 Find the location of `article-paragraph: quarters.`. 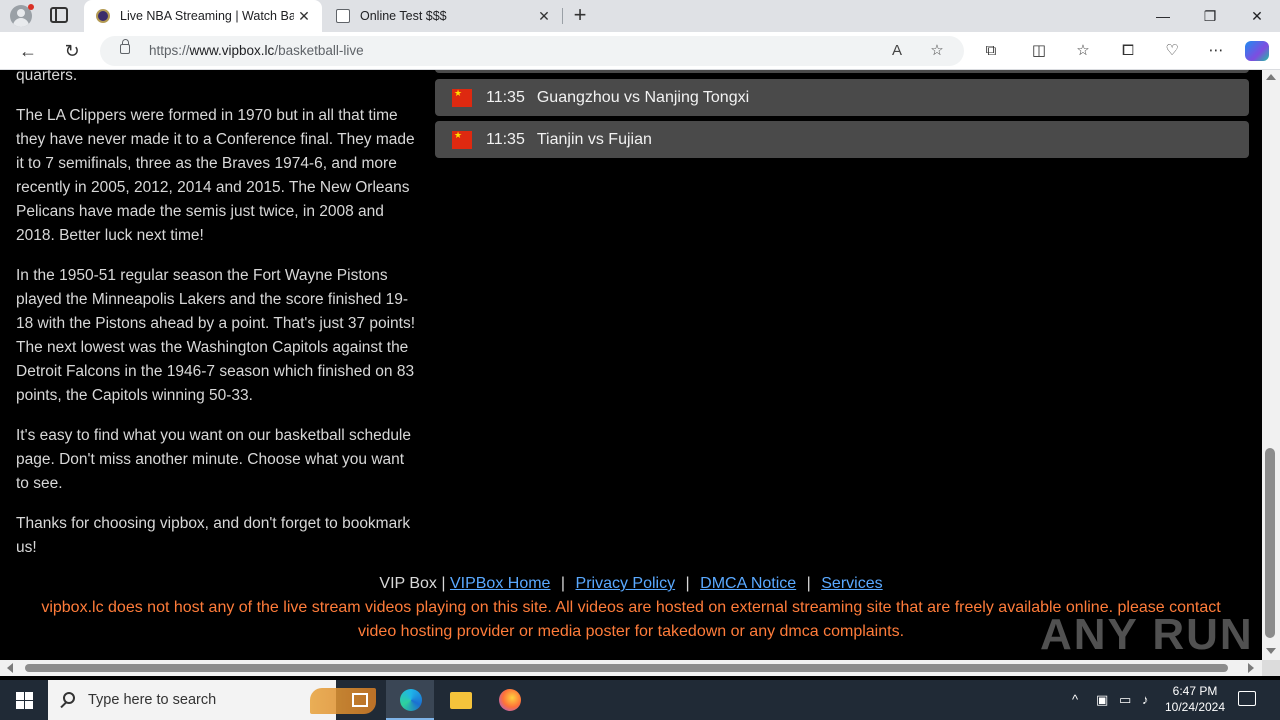

article-paragraph: quarters. is located at coordinates (47, 77).